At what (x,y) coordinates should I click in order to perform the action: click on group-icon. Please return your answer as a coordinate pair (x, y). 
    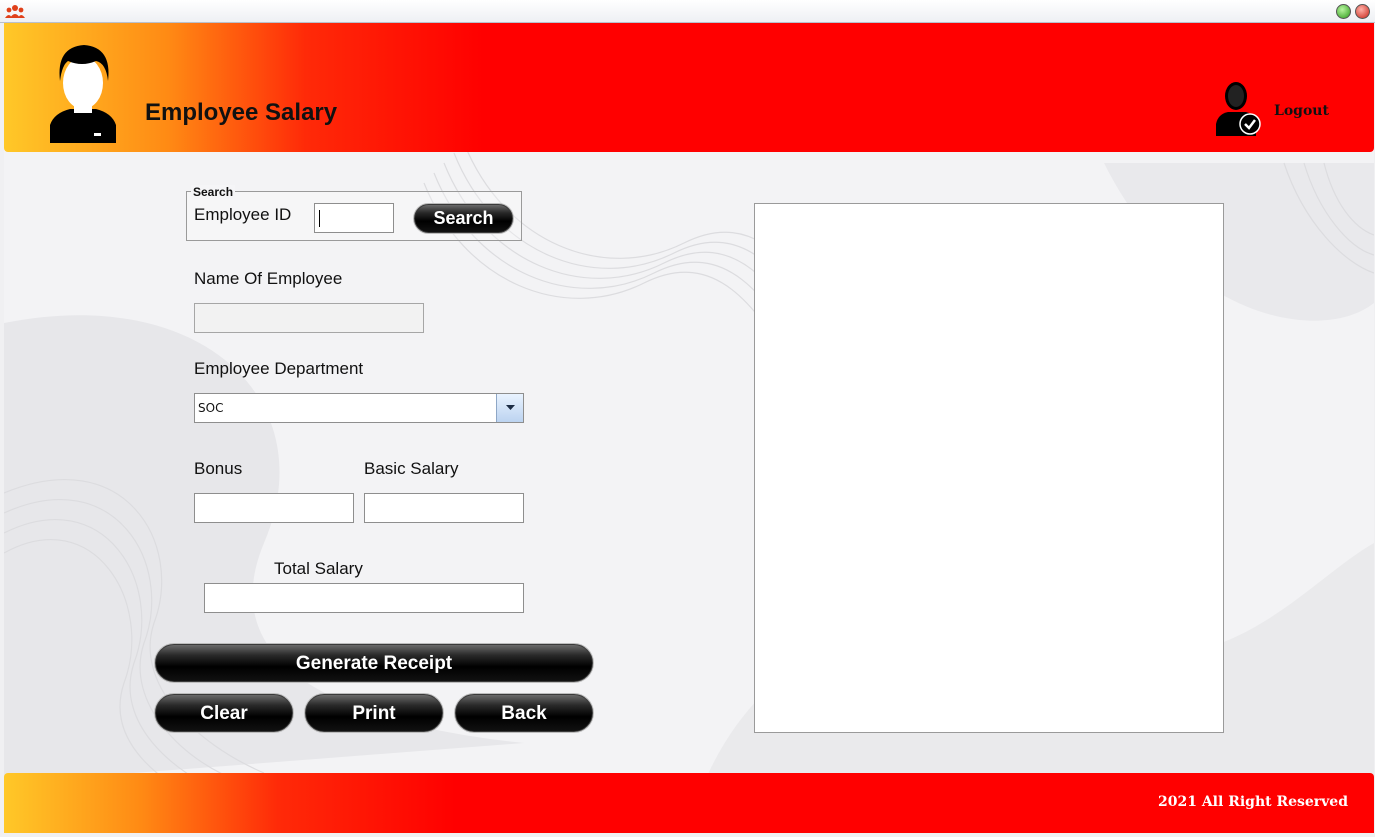
    Looking at the image, I should click on (15, 11).